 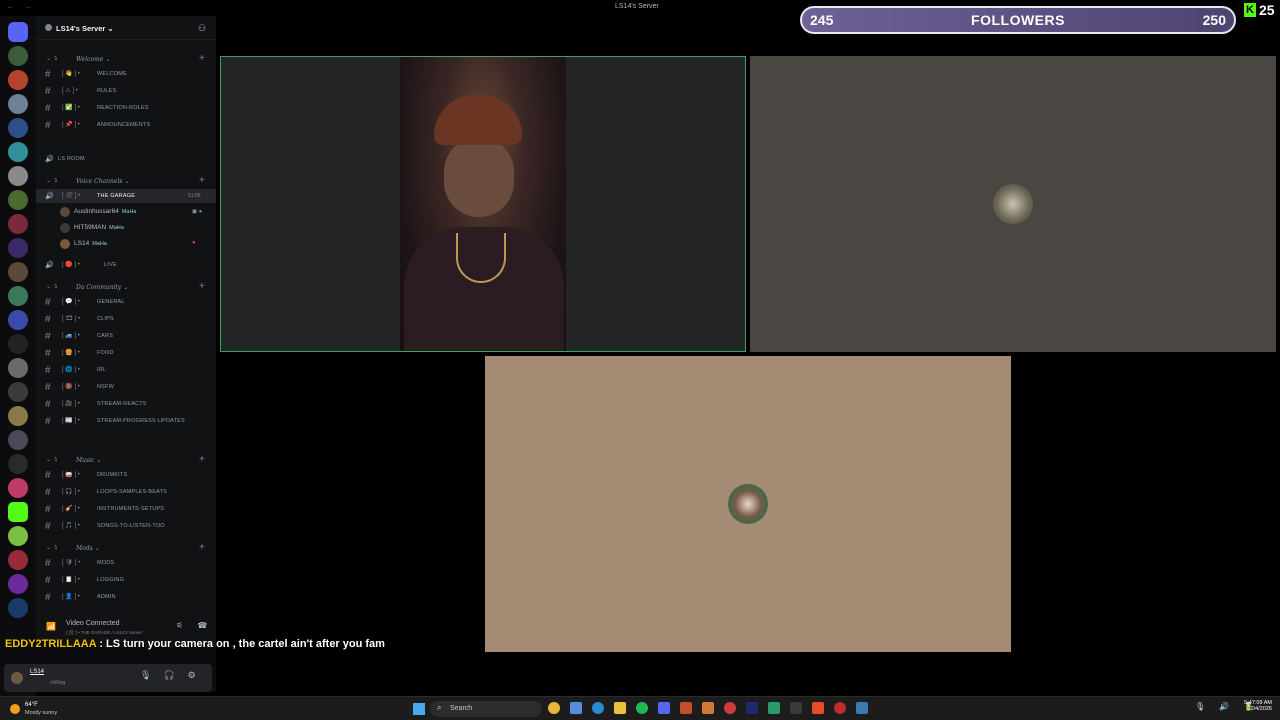 What do you see at coordinates (194, 625) in the screenshot?
I see `disconnect-icon: ⚟ ☎` at bounding box center [194, 625].